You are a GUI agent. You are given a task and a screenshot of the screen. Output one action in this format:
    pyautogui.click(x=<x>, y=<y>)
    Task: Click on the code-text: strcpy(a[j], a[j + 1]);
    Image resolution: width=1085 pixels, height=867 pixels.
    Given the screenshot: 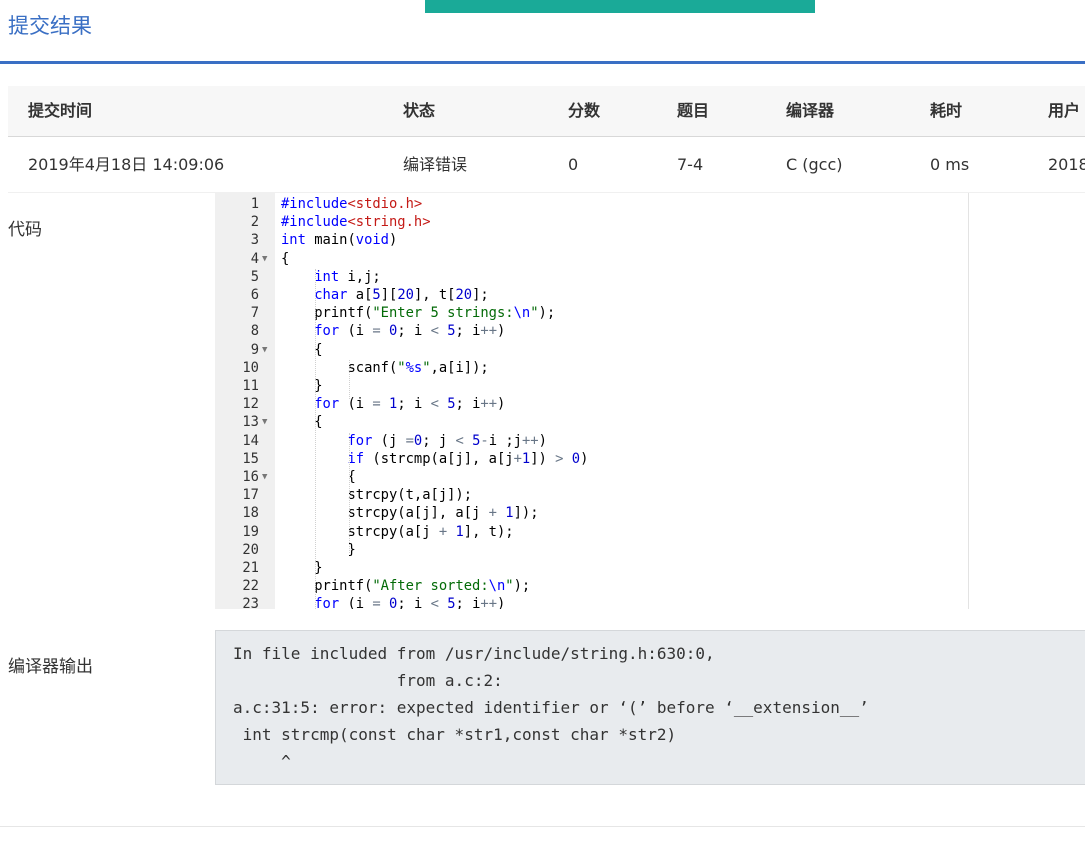 What is the action you would take?
    pyautogui.click(x=410, y=513)
    